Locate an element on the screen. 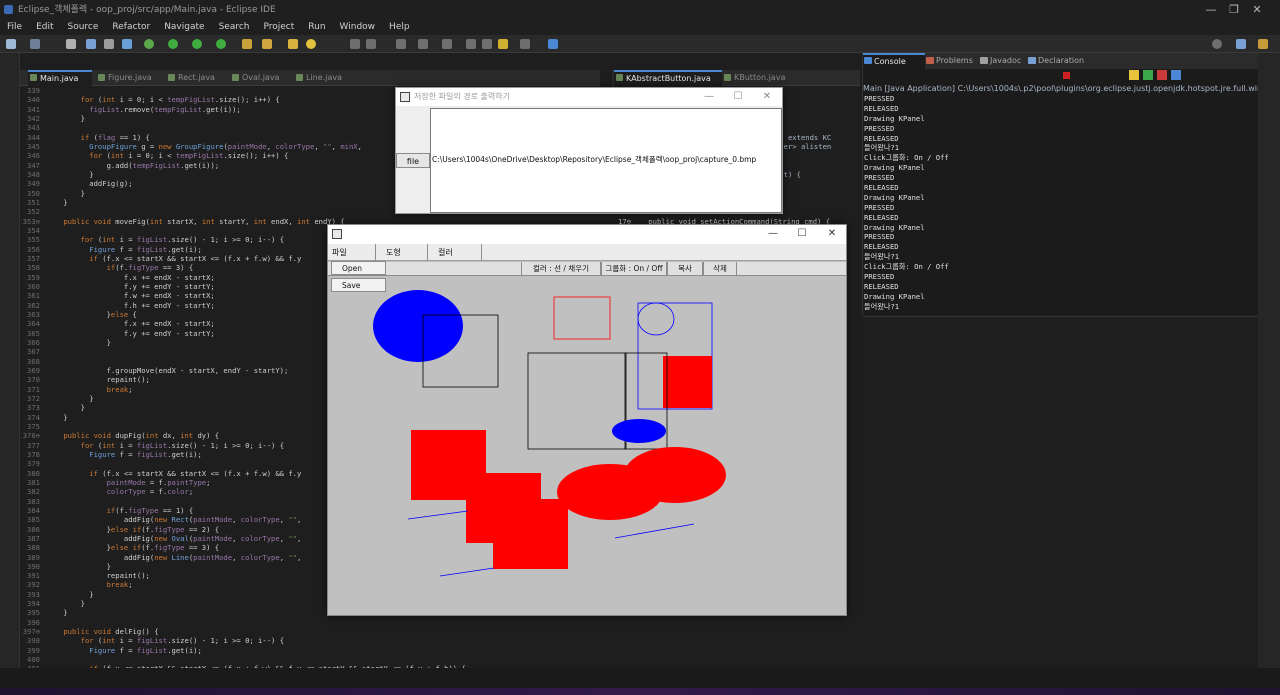  annotation-icon is located at coordinates (355, 44).